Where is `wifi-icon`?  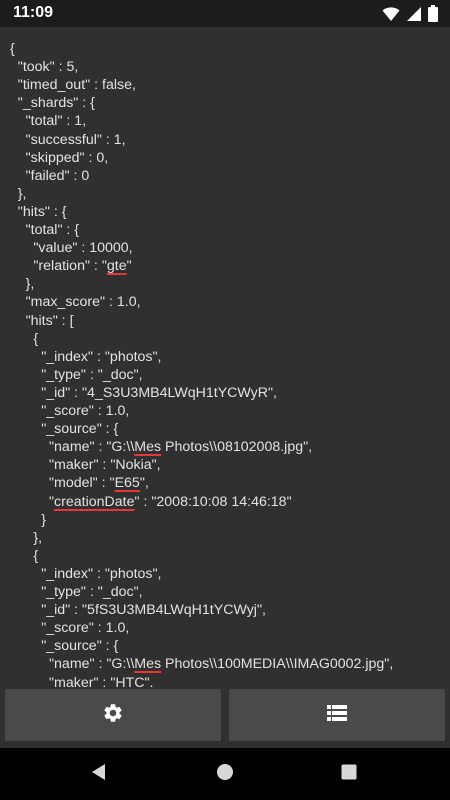
wifi-icon is located at coordinates (391, 14).